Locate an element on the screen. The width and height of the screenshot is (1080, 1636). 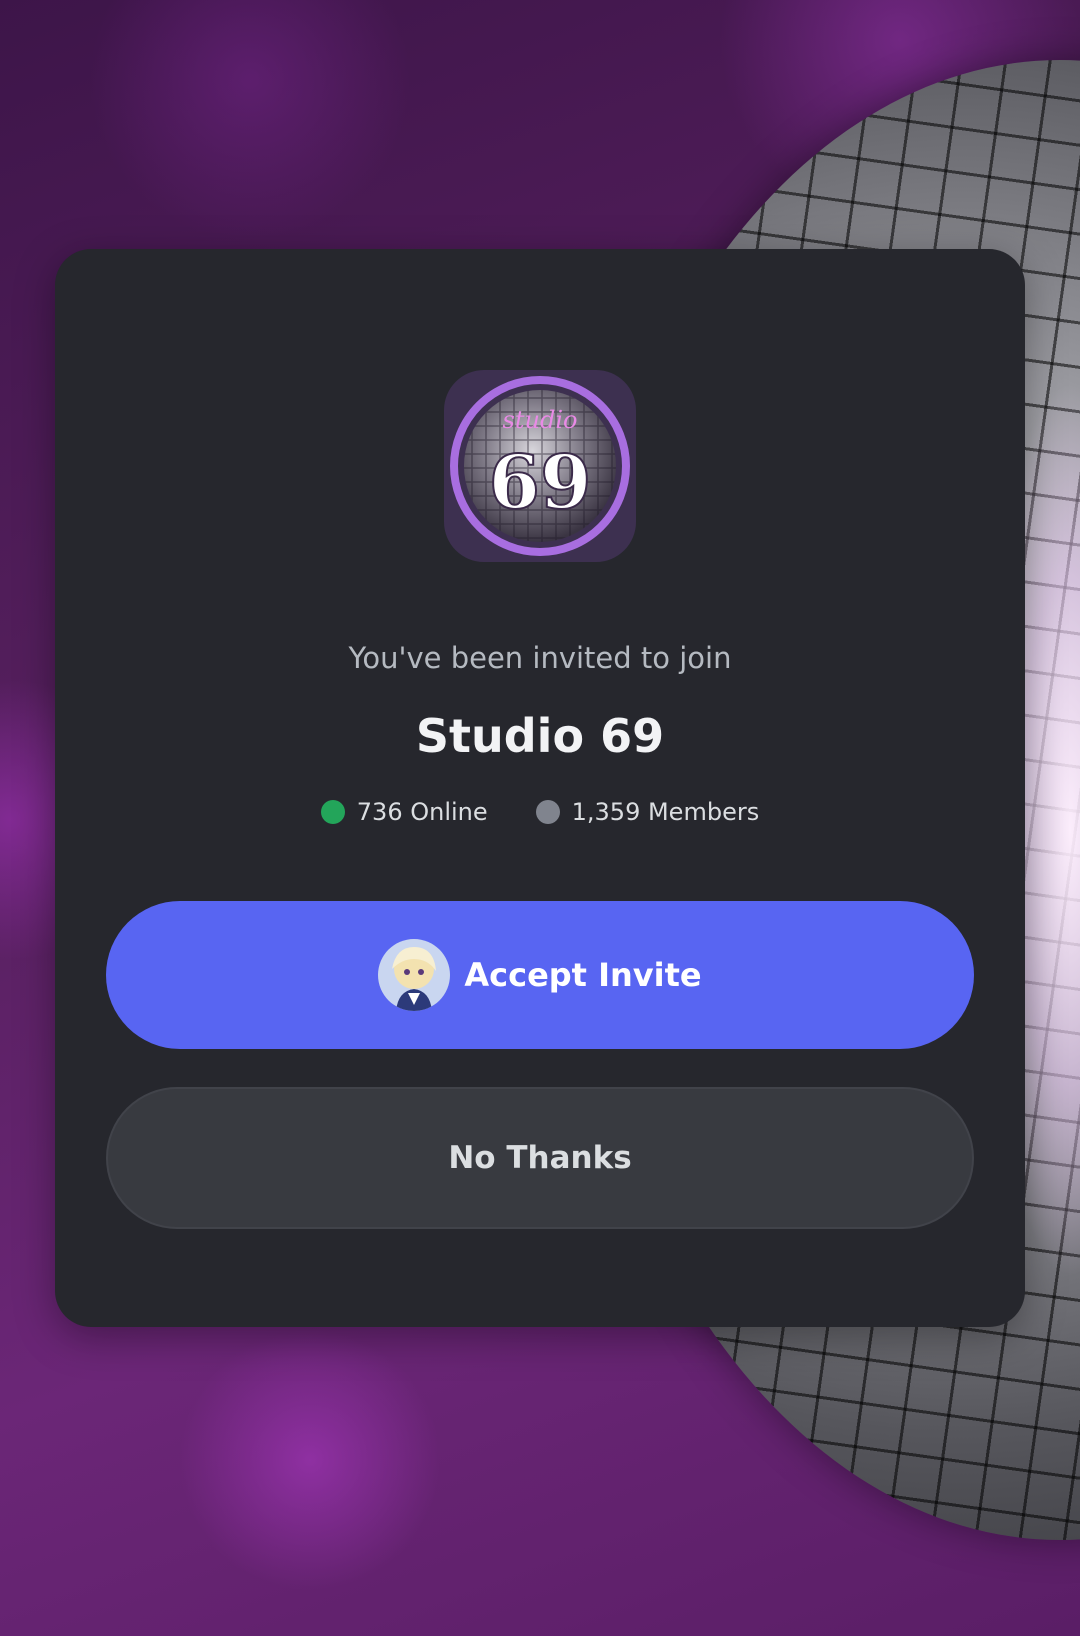
member-count: 1,359 Members is located at coordinates (665, 812).